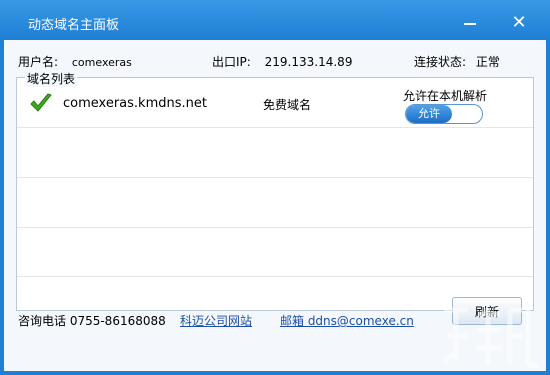  What do you see at coordinates (275, 20) in the screenshot?
I see `title-bar: 动态域名主面板 ✕` at bounding box center [275, 20].